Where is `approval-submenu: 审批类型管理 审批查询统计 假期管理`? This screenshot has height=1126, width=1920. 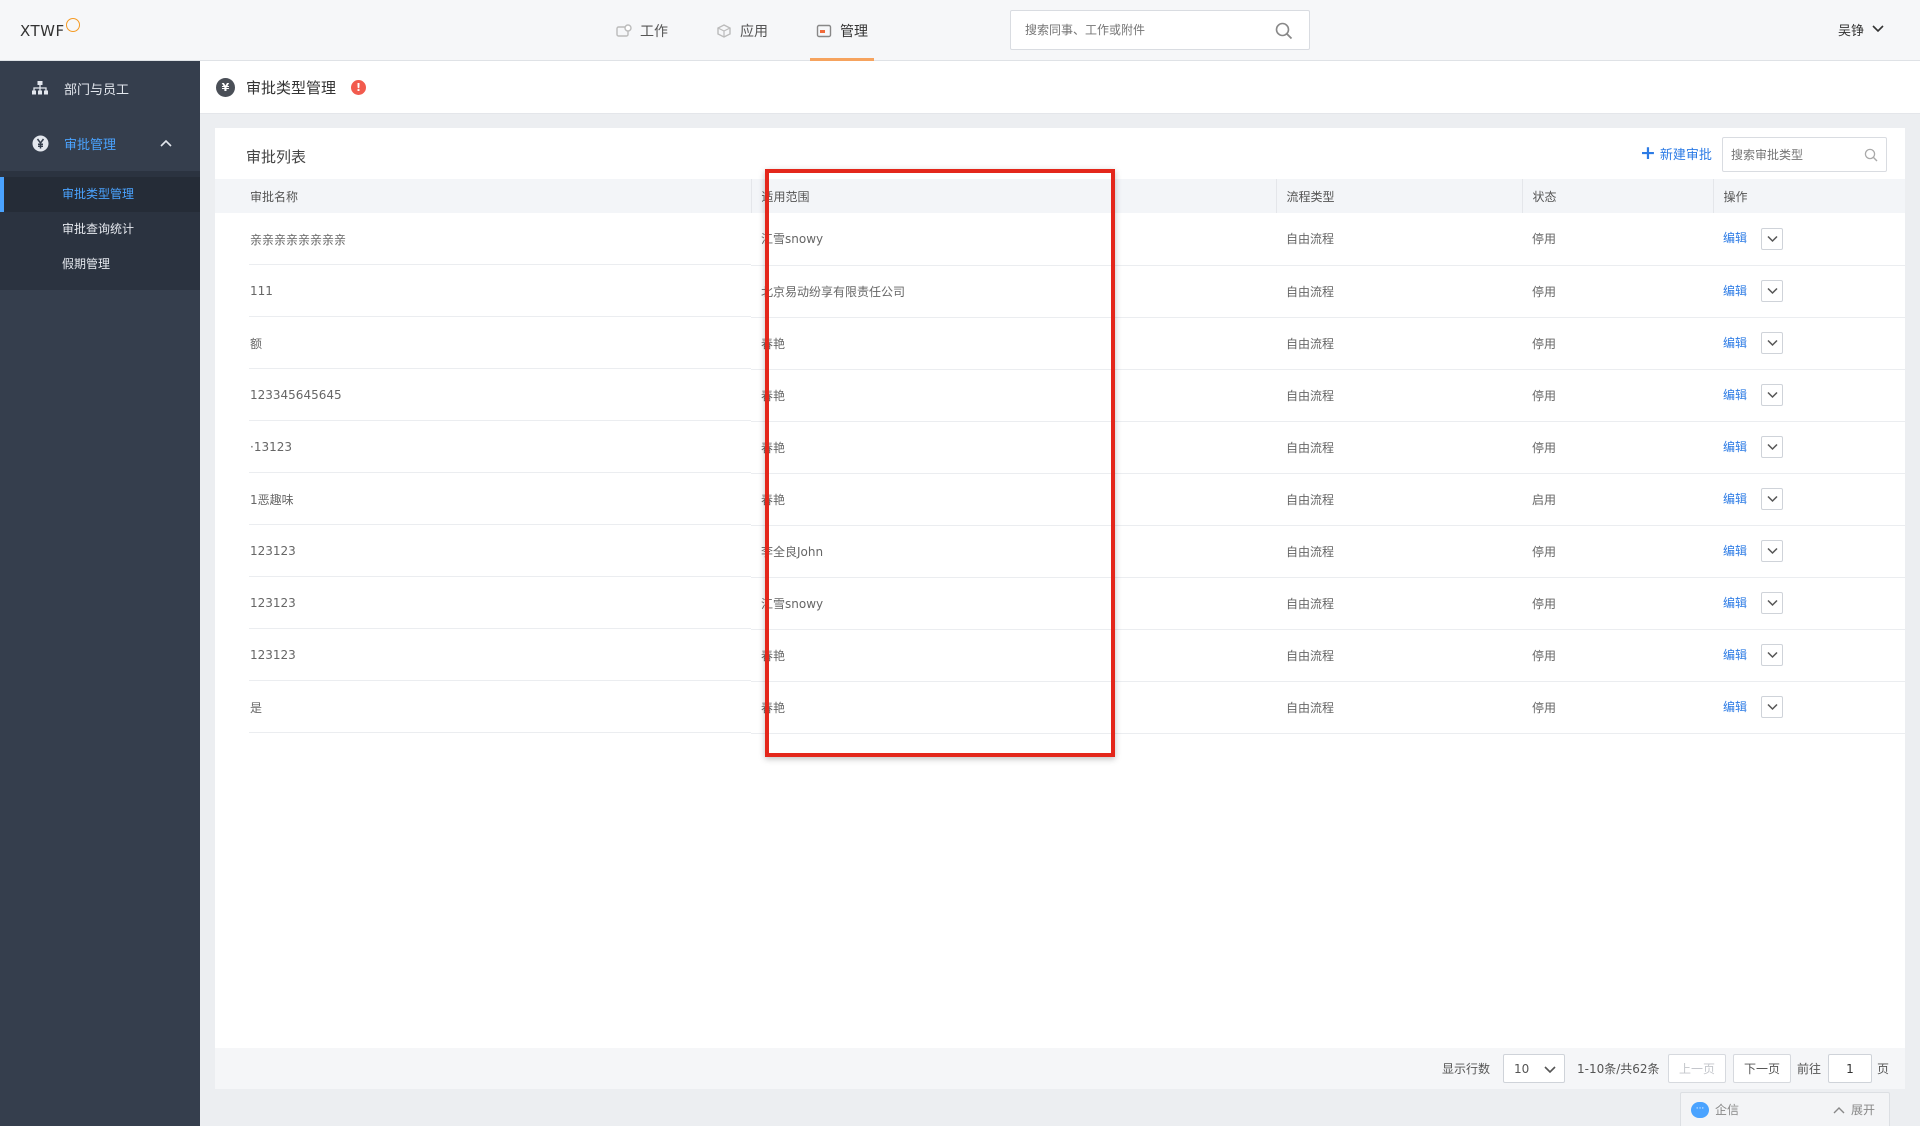
approval-submenu: 审批类型管理 审批查询统计 假期管理 is located at coordinates (100, 230).